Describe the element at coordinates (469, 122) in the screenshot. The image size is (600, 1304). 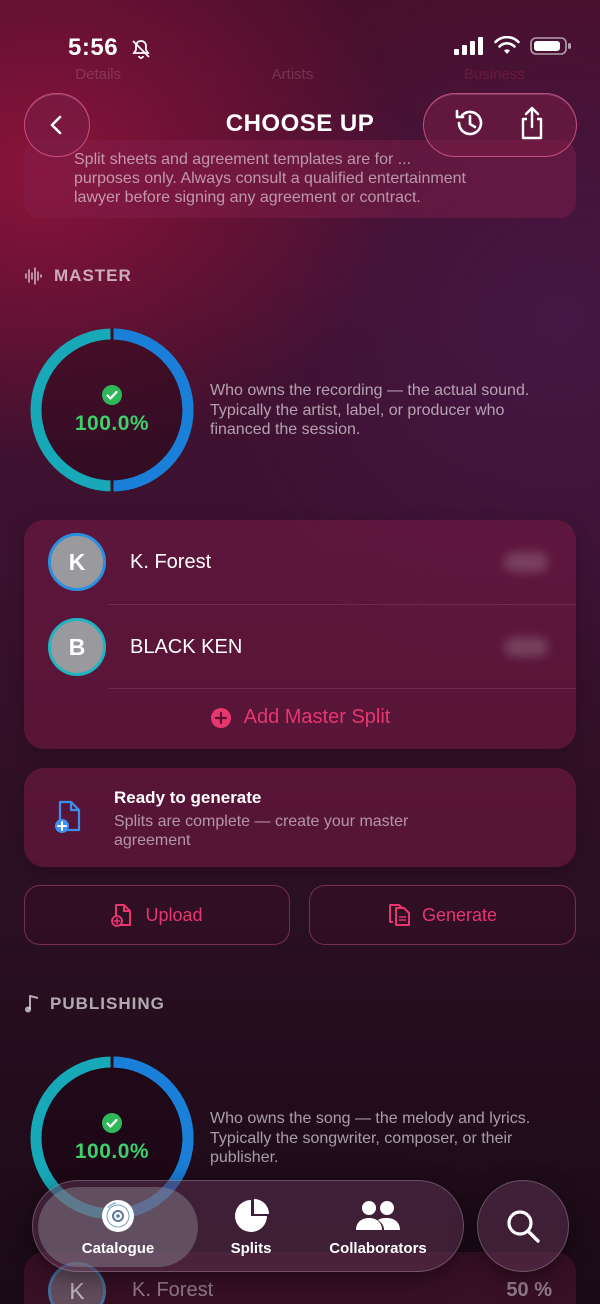
I see `history-icon` at that location.